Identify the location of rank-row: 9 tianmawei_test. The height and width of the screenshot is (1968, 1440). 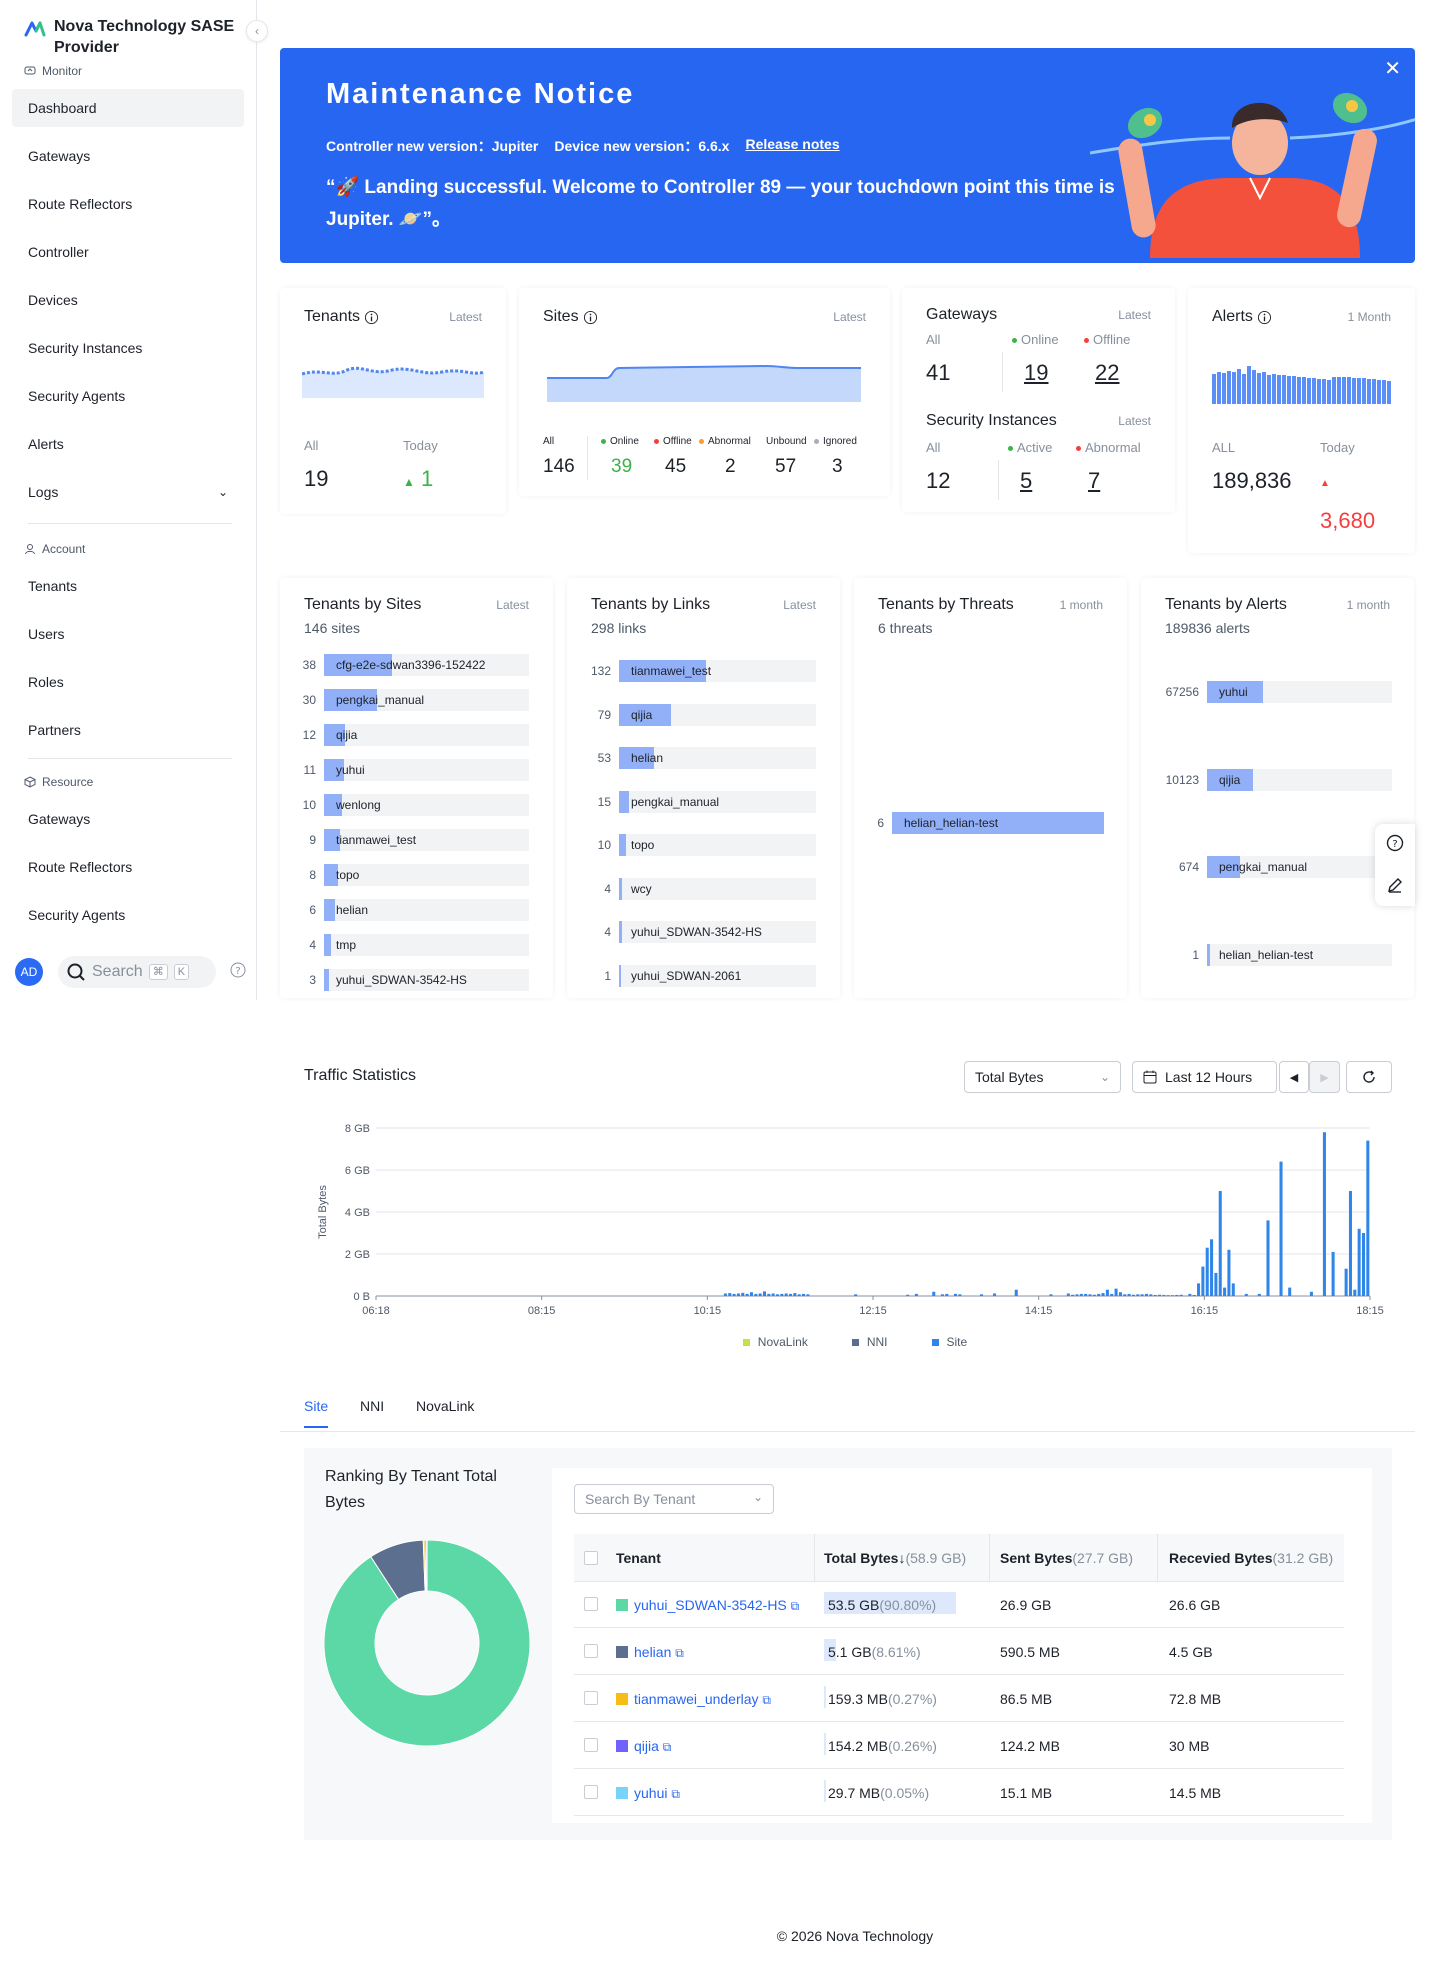
(416, 840).